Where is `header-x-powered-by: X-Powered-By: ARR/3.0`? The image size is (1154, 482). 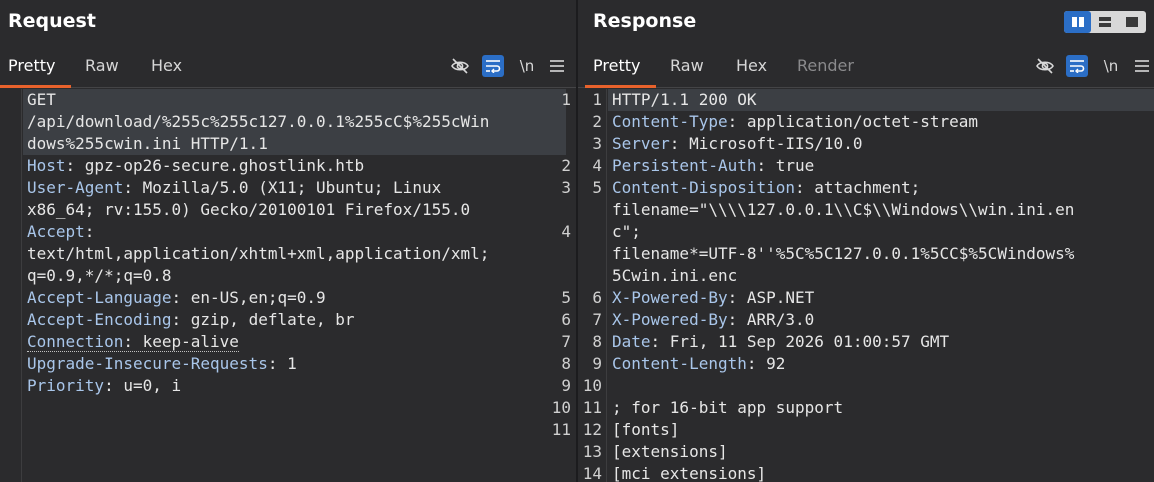 header-x-powered-by: X-Powered-By: ARR/3.0 is located at coordinates (713, 320).